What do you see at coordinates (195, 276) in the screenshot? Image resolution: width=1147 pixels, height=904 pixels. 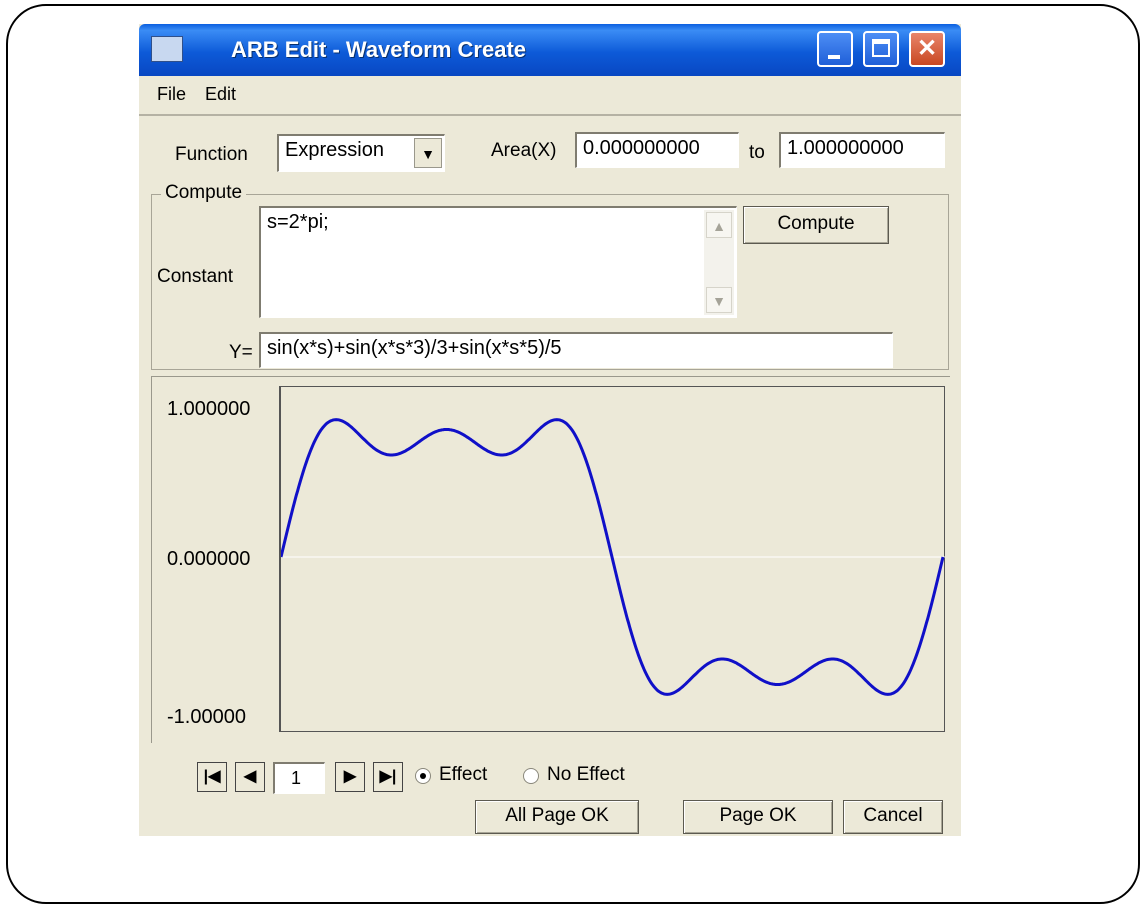 I see `constant-label: Constant` at bounding box center [195, 276].